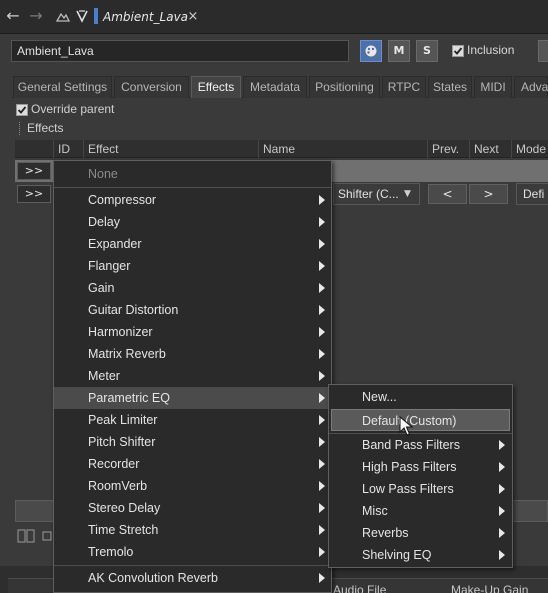 The width and height of the screenshot is (548, 593). What do you see at coordinates (192, 508) in the screenshot?
I see `menu-item-stereo-delay: Stereo Delay` at bounding box center [192, 508].